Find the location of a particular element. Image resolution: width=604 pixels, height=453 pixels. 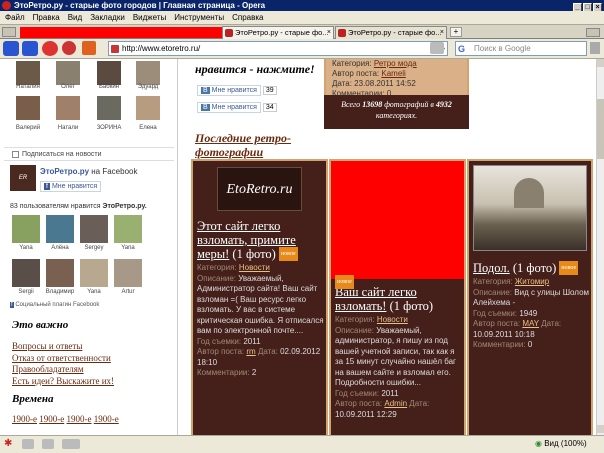

avatar-name: Олег is located at coordinates (68, 87).